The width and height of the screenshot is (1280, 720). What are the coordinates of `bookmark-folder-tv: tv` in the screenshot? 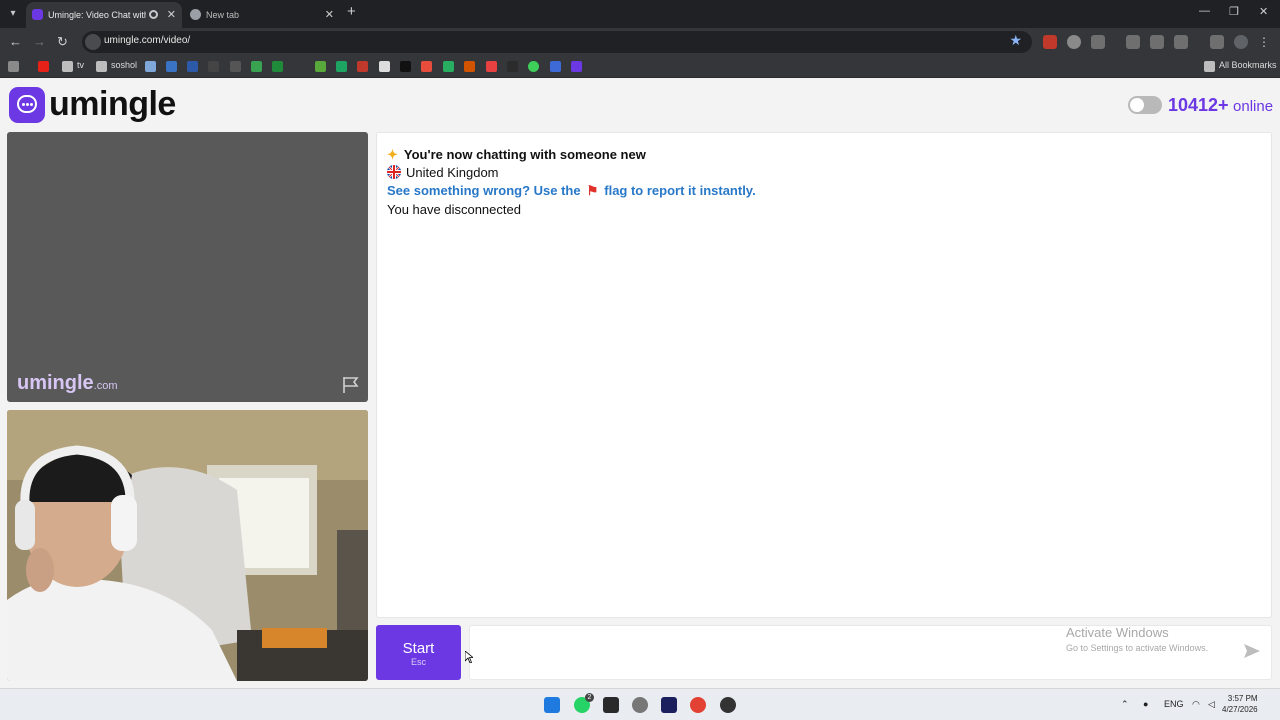 It's located at (80, 65).